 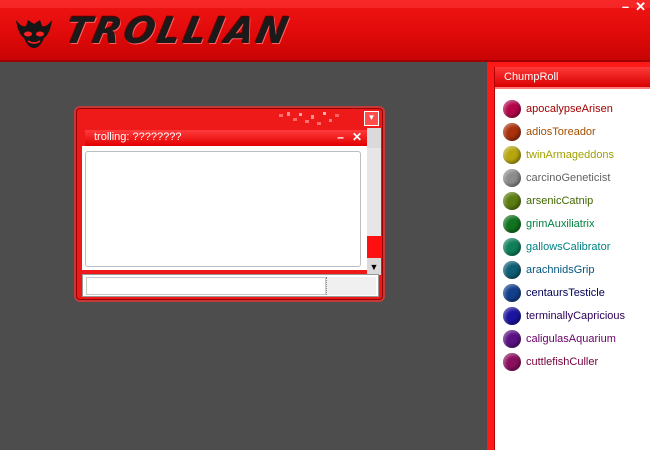 I want to click on chum-handle: apocalypseArisen, so click(x=569, y=108).